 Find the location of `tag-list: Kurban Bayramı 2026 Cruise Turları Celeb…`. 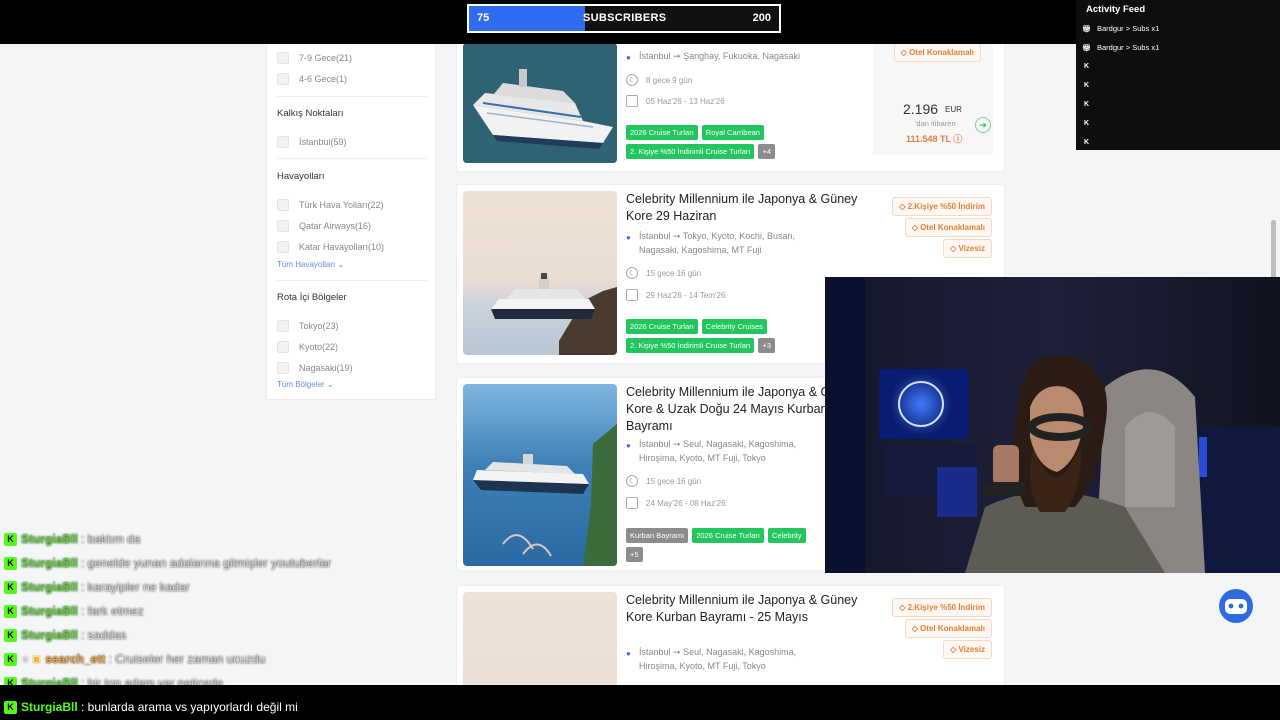

tag-list: Kurban Bayramı 2026 Cruise Turları Celeb… is located at coordinates (726, 545).